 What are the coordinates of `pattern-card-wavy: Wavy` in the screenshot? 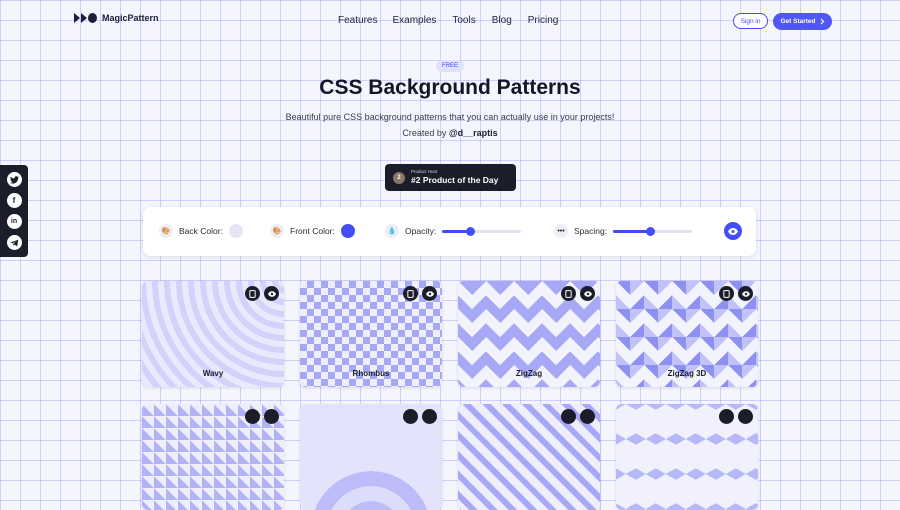 It's located at (213, 334).